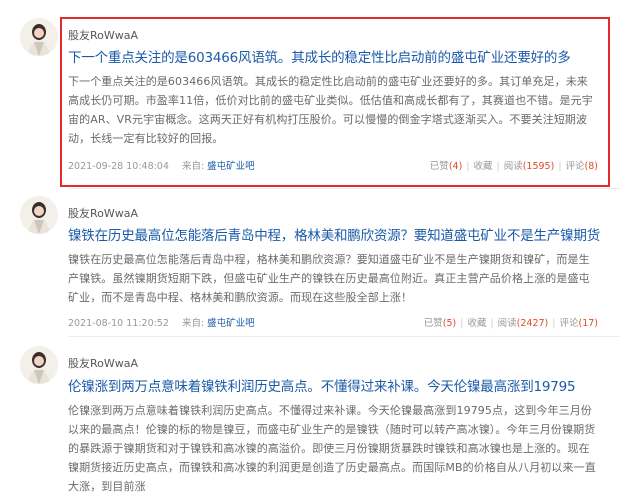 The width and height of the screenshot is (640, 496). Describe the element at coordinates (193, 323) in the screenshot. I see `source-label: 来自:` at that location.